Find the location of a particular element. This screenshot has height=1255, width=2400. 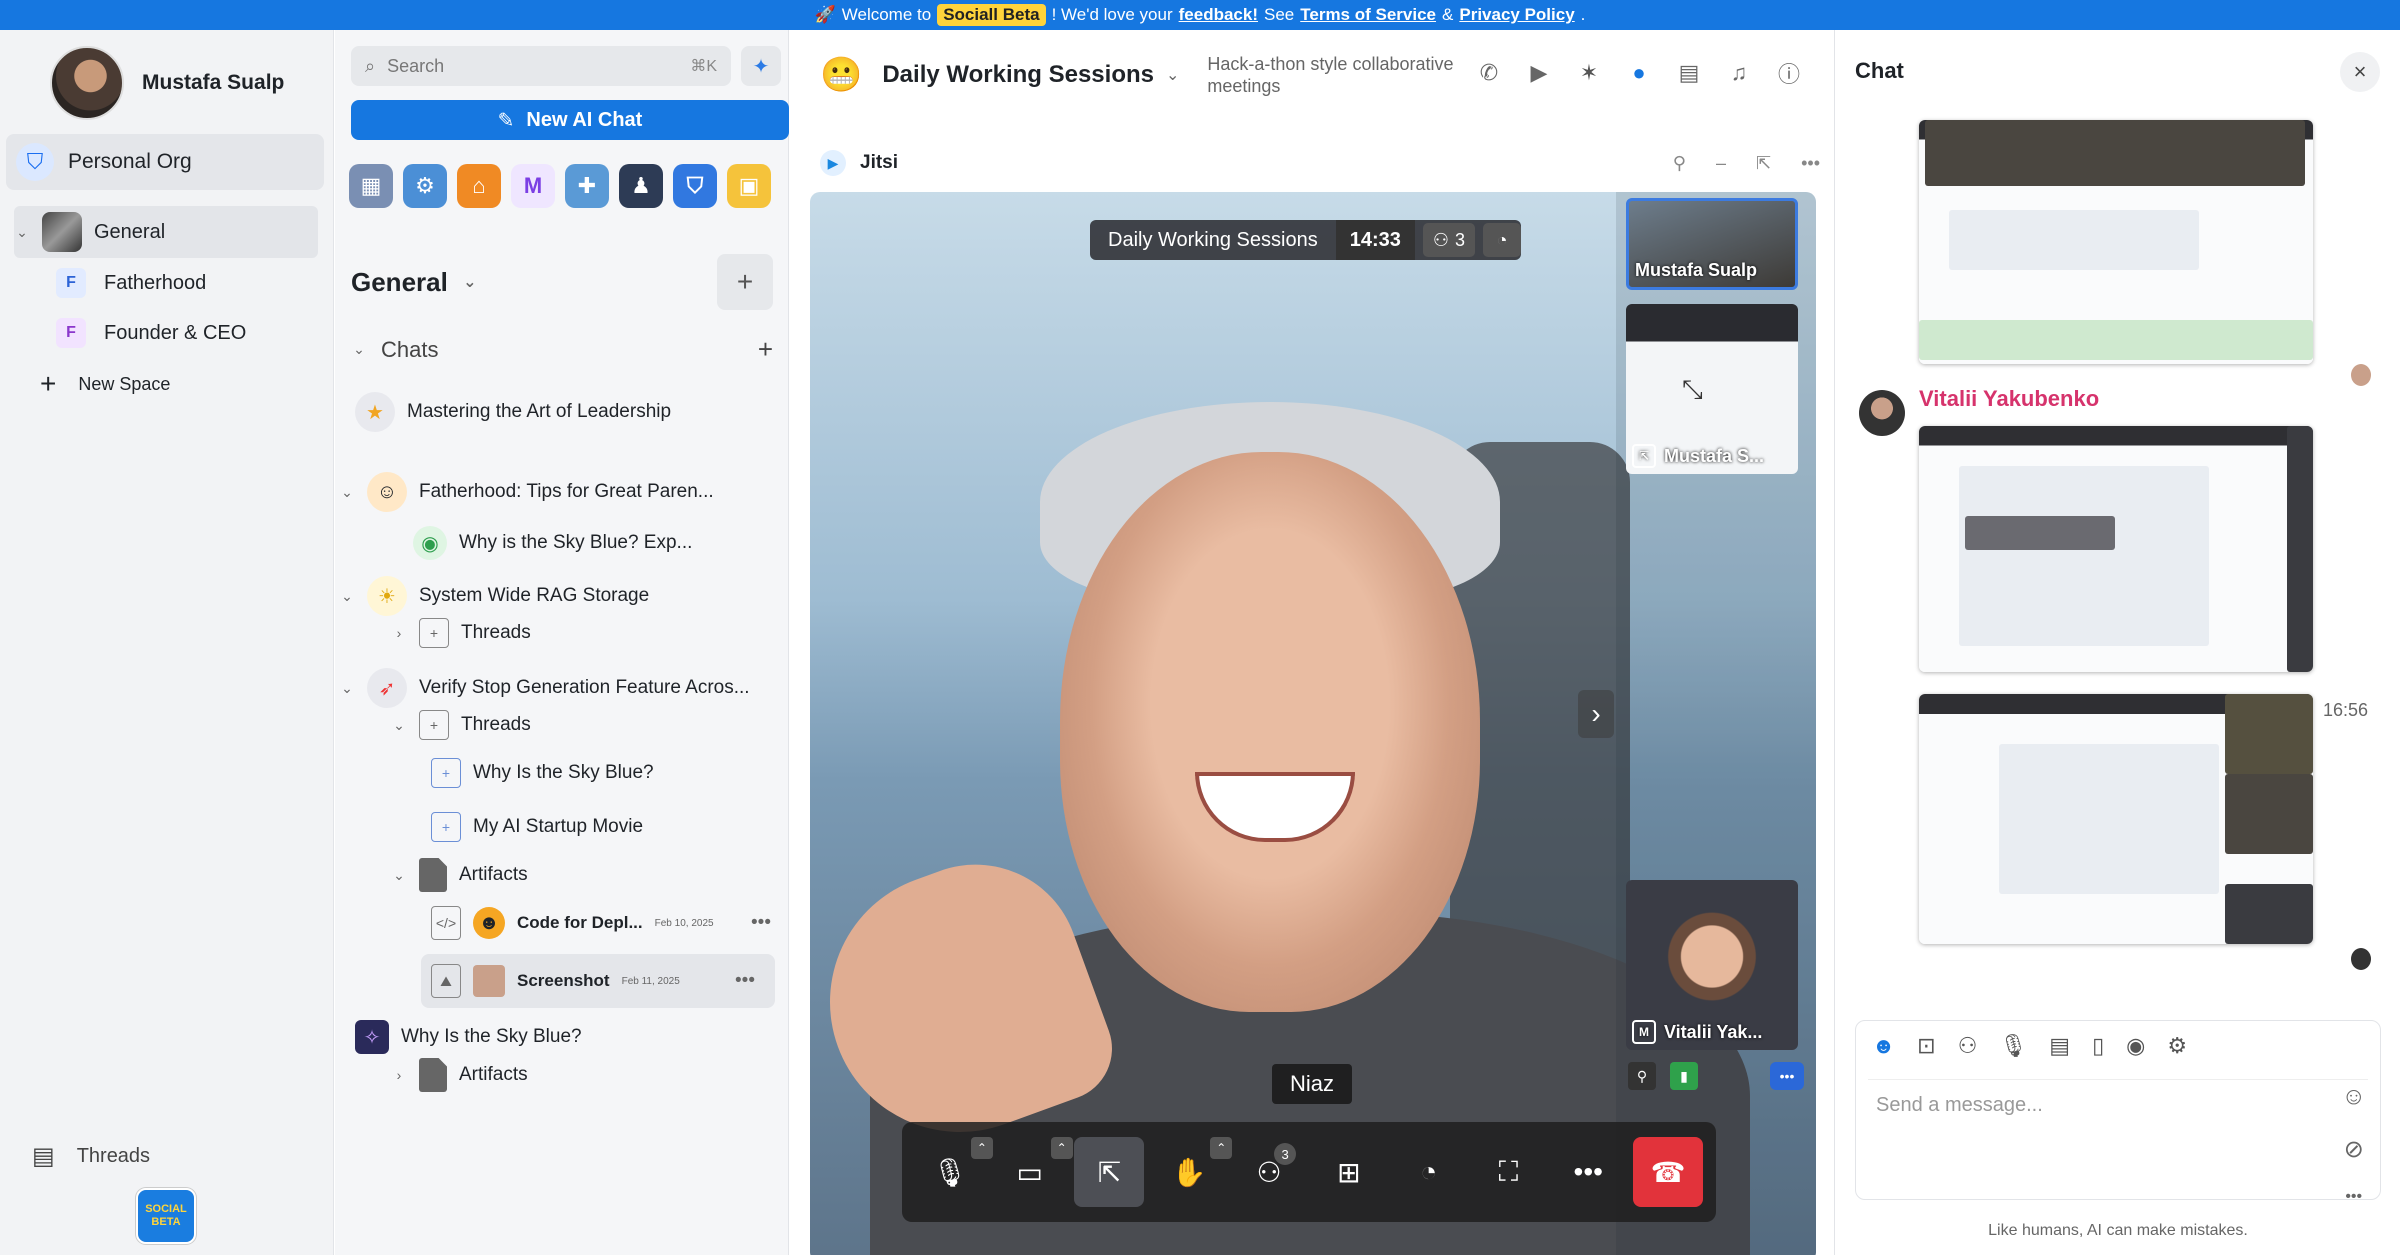

robot-icon: ☻ is located at coordinates (1883, 1046).